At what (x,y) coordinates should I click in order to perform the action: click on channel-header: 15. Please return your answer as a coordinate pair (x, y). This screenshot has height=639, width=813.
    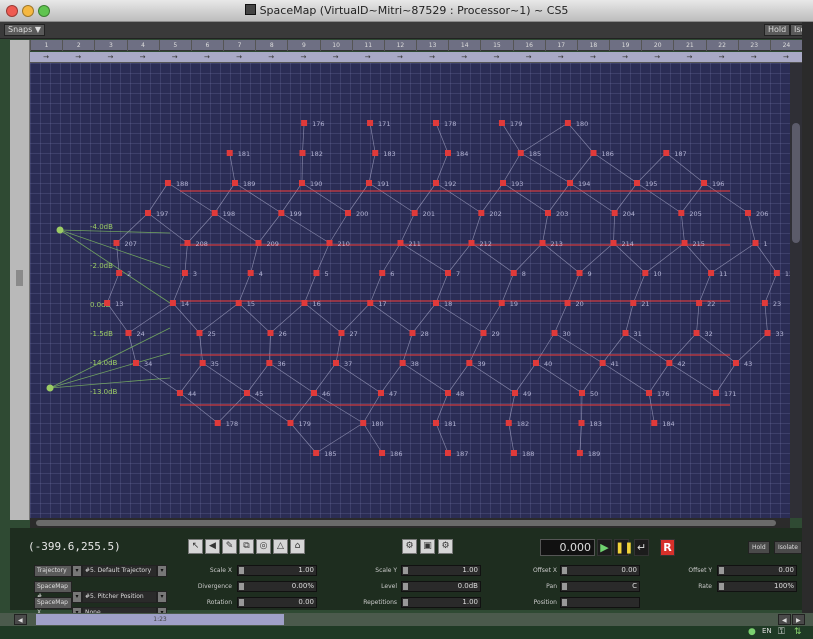
    Looking at the image, I should click on (496, 45).